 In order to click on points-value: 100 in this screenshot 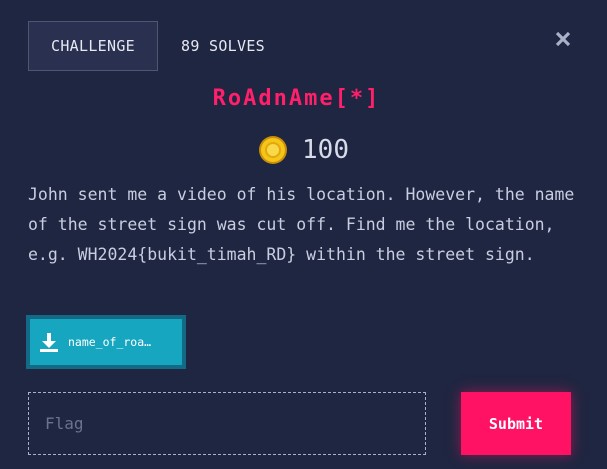, I will do `click(325, 150)`.